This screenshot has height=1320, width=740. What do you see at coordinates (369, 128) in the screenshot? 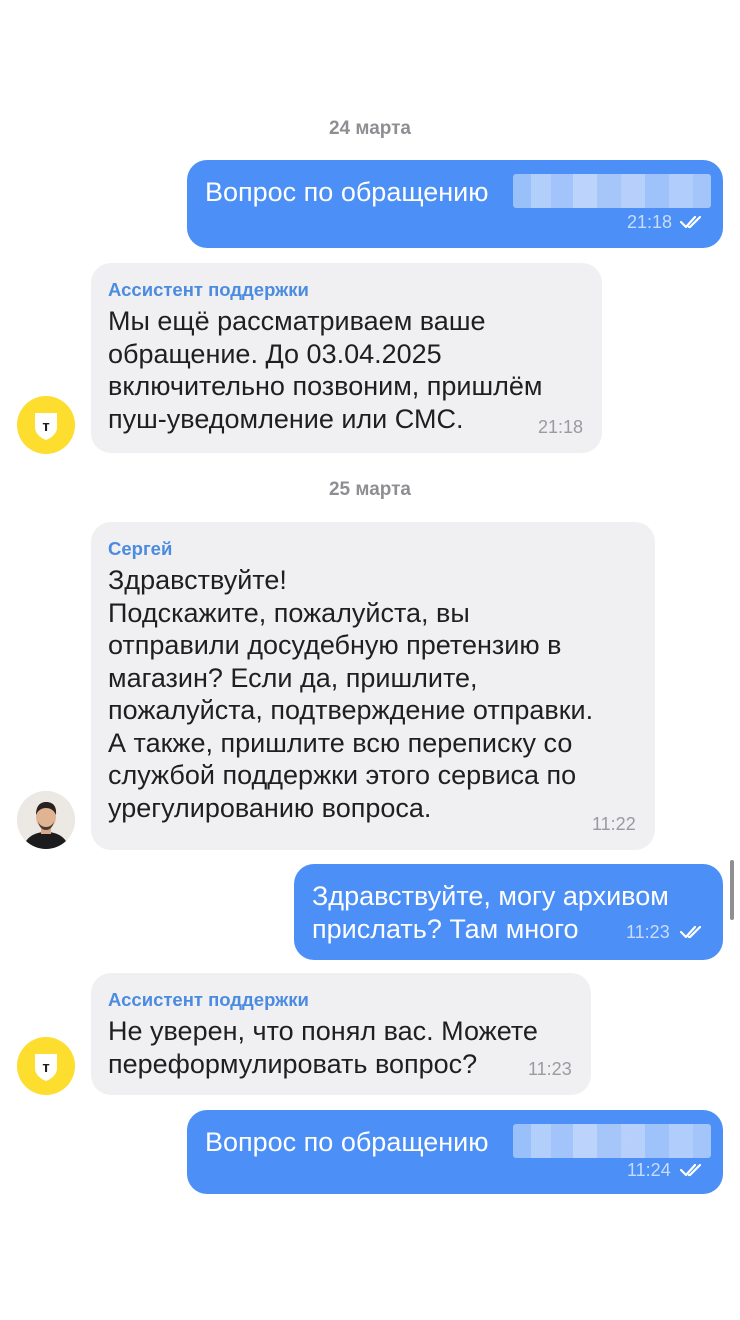
I see `date-separator: 24 марта` at bounding box center [369, 128].